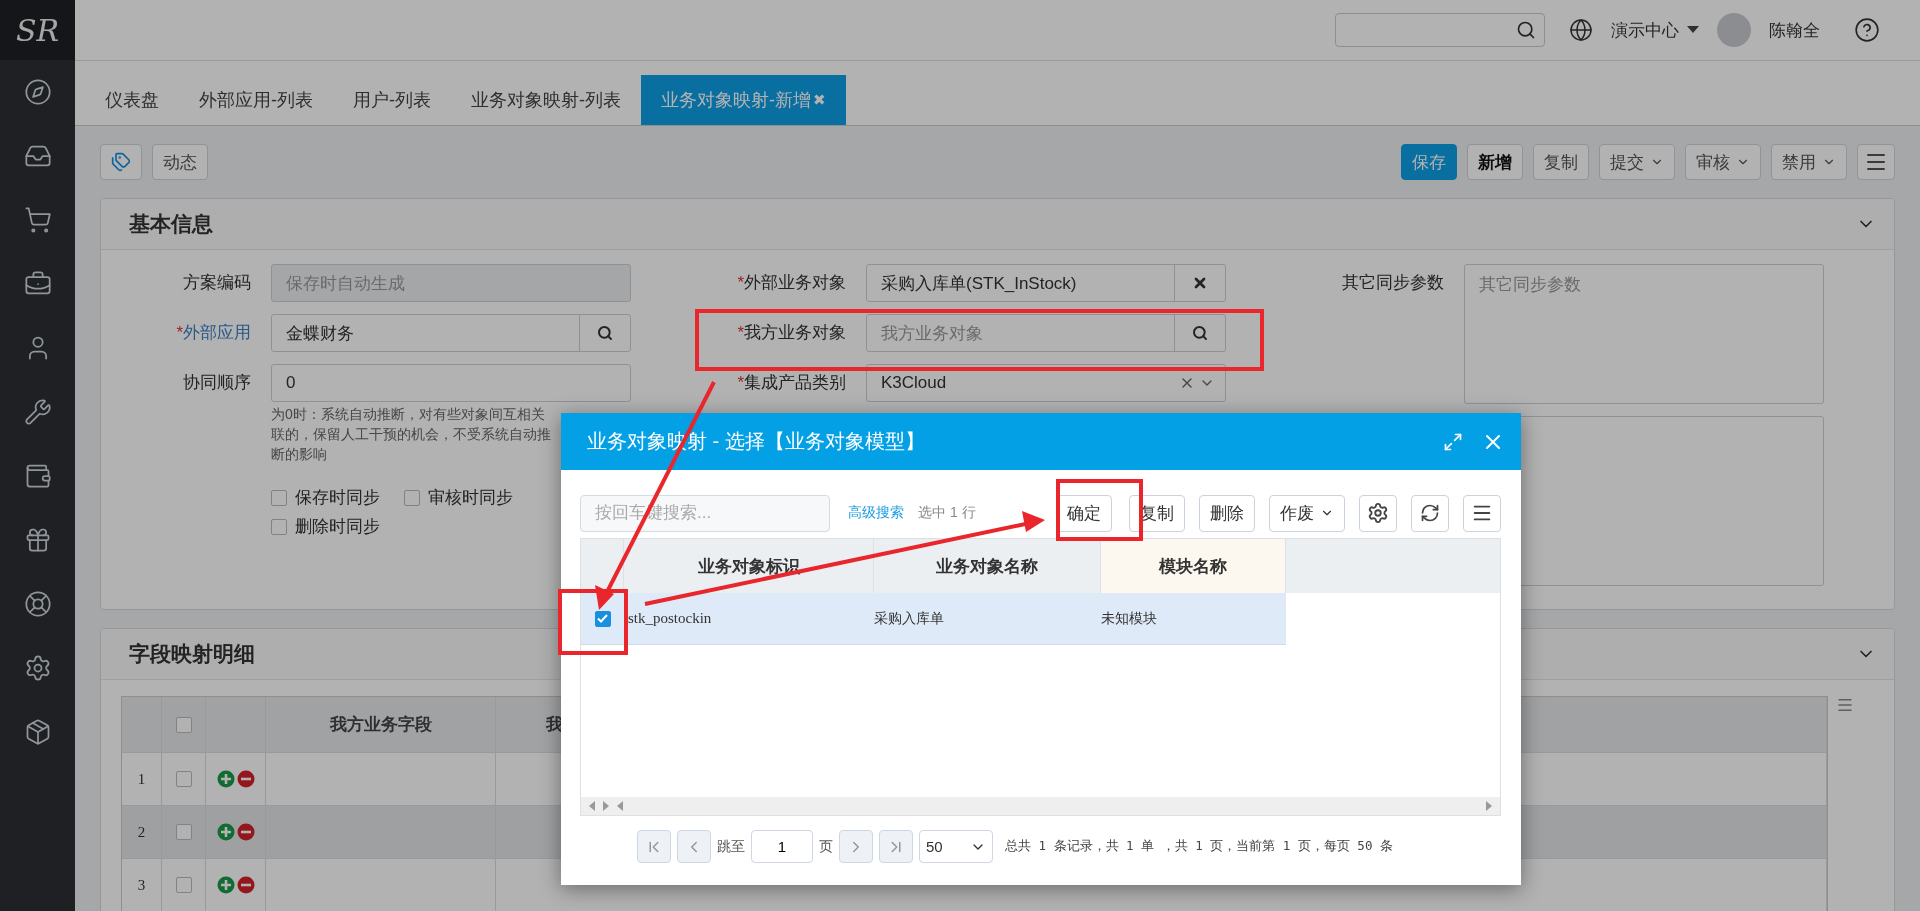 Image resolution: width=1920 pixels, height=911 pixels. Describe the element at coordinates (192, 654) in the screenshot. I see `section-title: 字段映射明细` at that location.